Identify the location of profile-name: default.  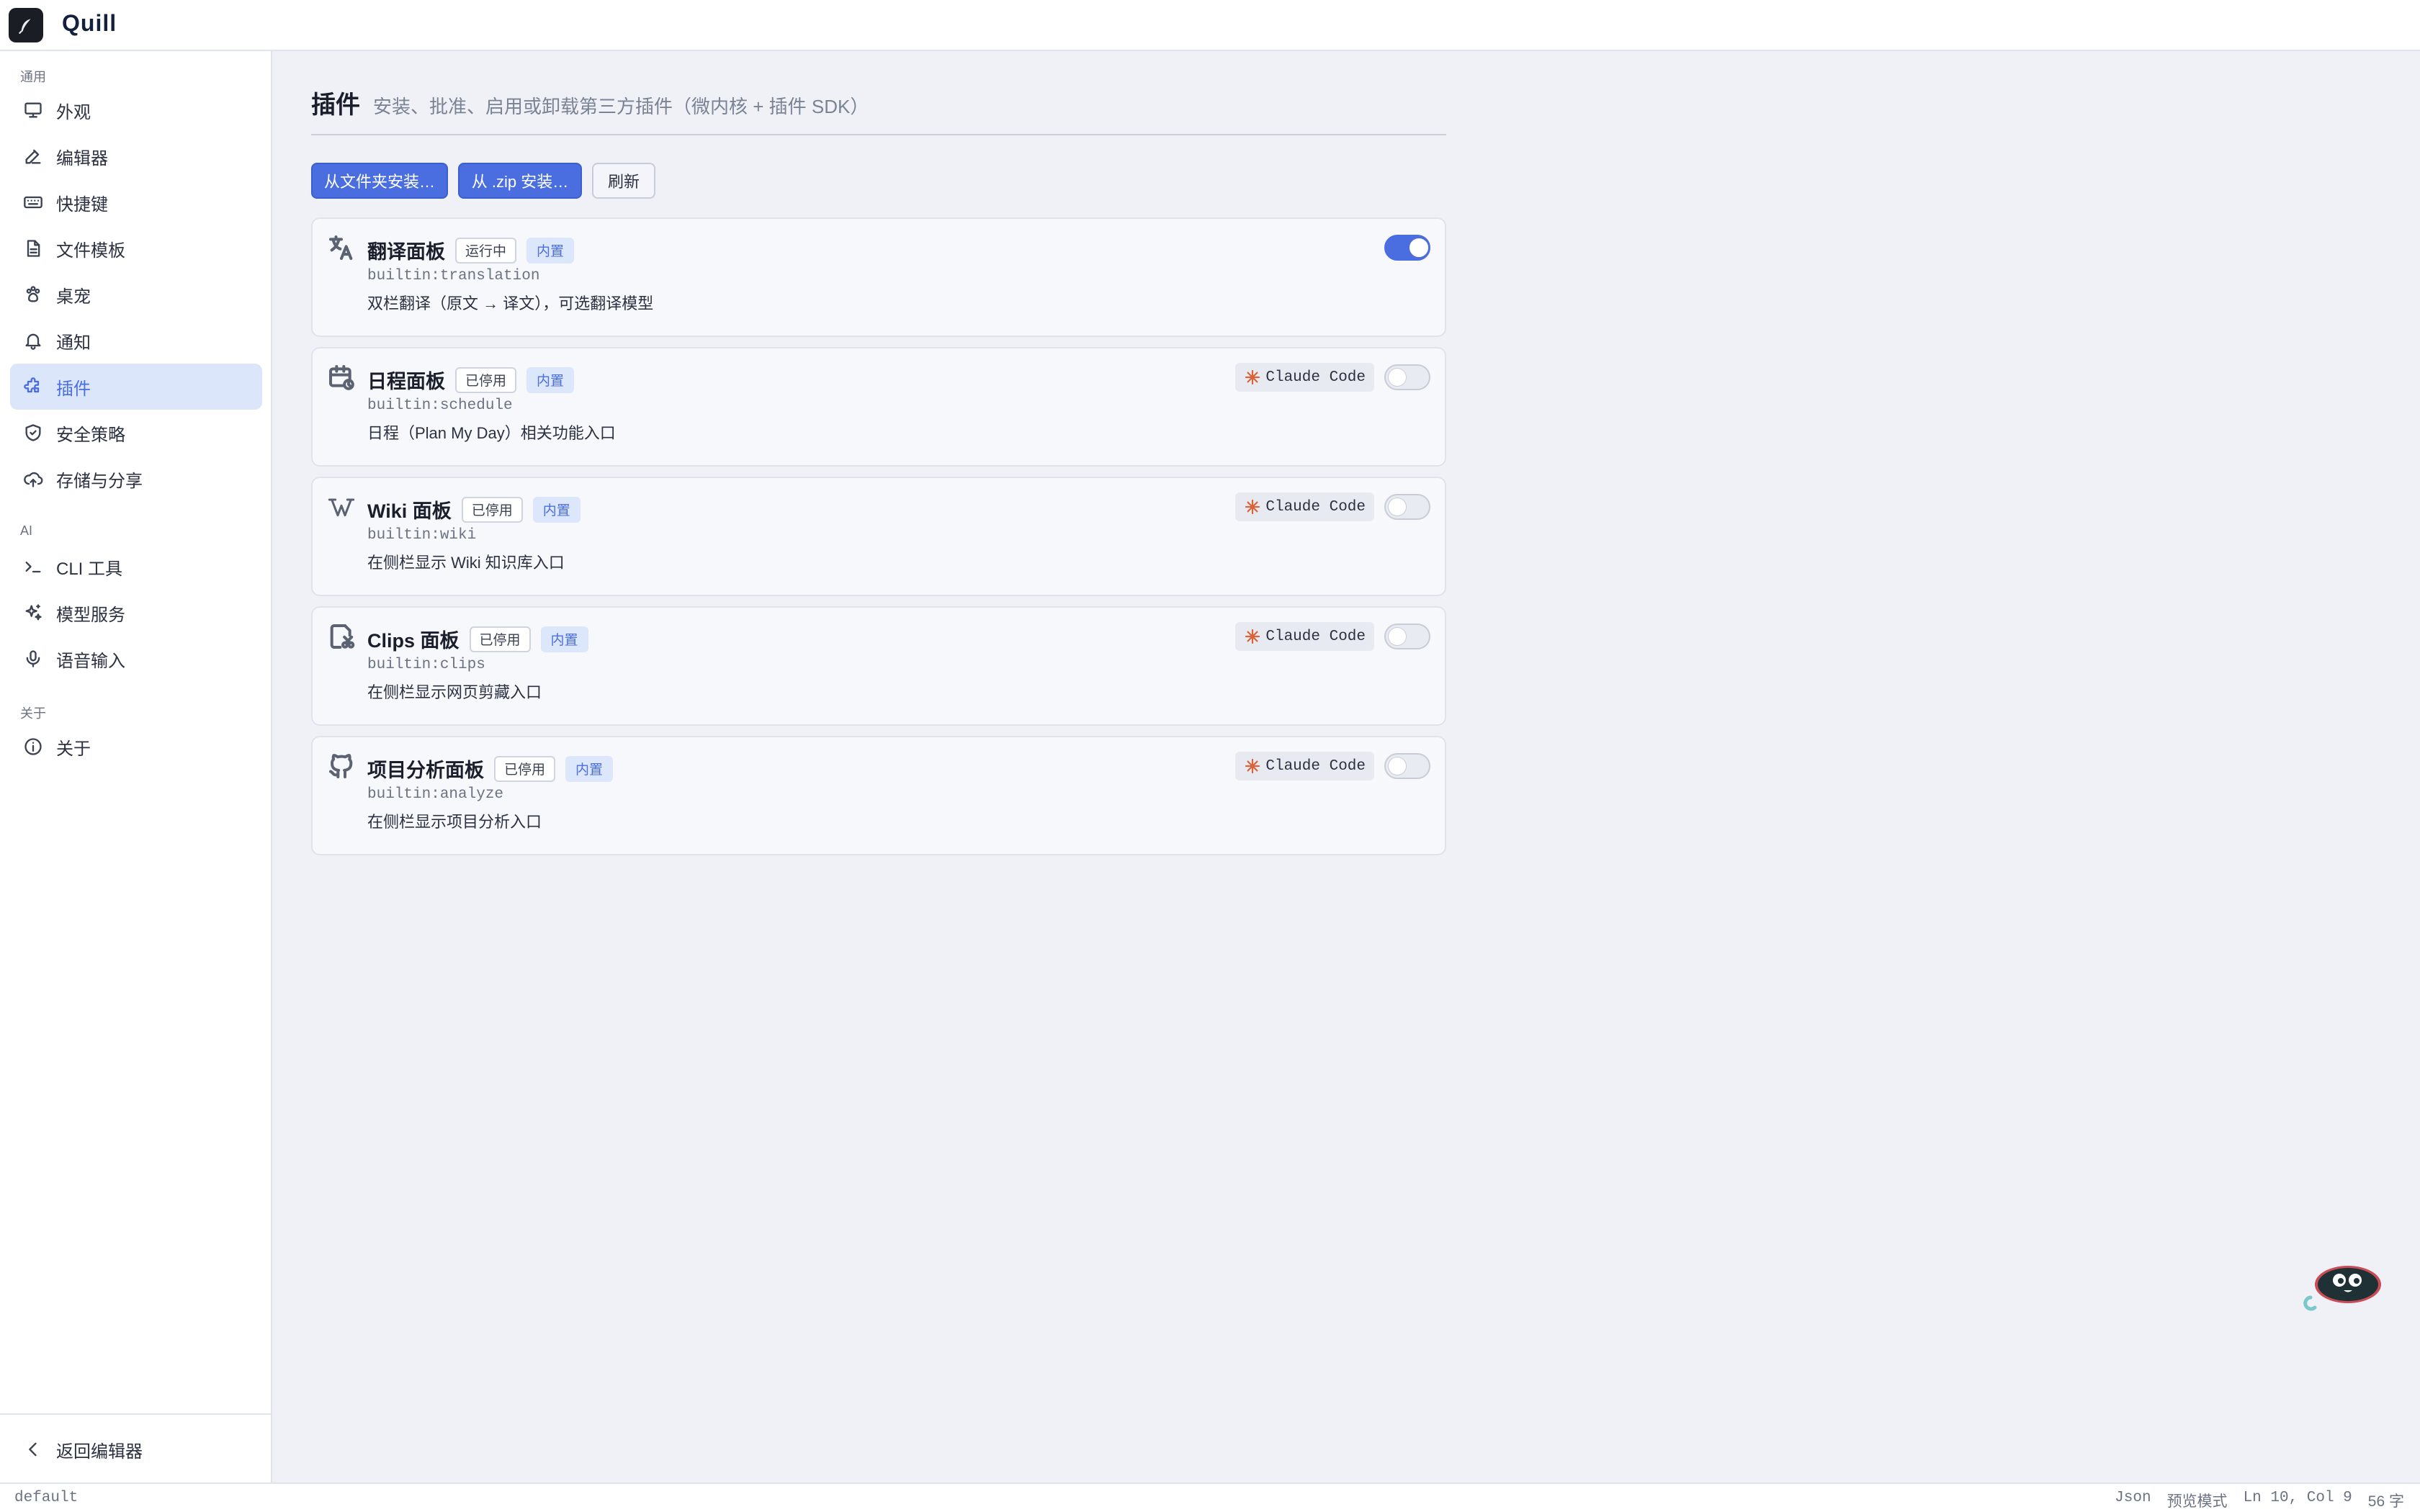
(46, 1498).